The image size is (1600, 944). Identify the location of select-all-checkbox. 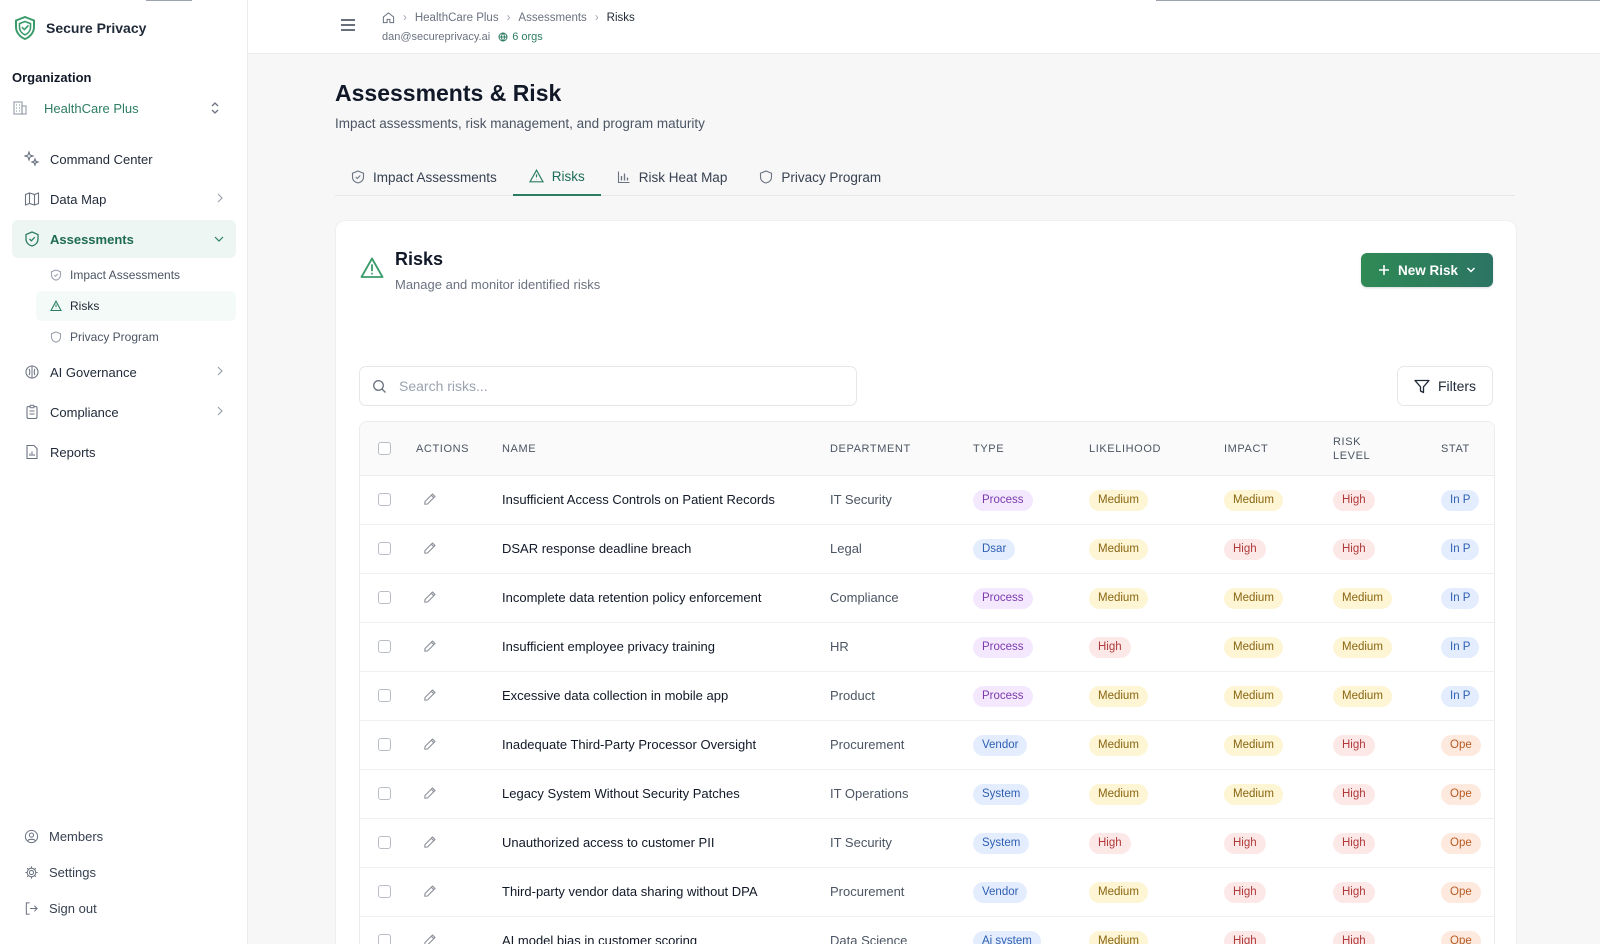
(384, 448).